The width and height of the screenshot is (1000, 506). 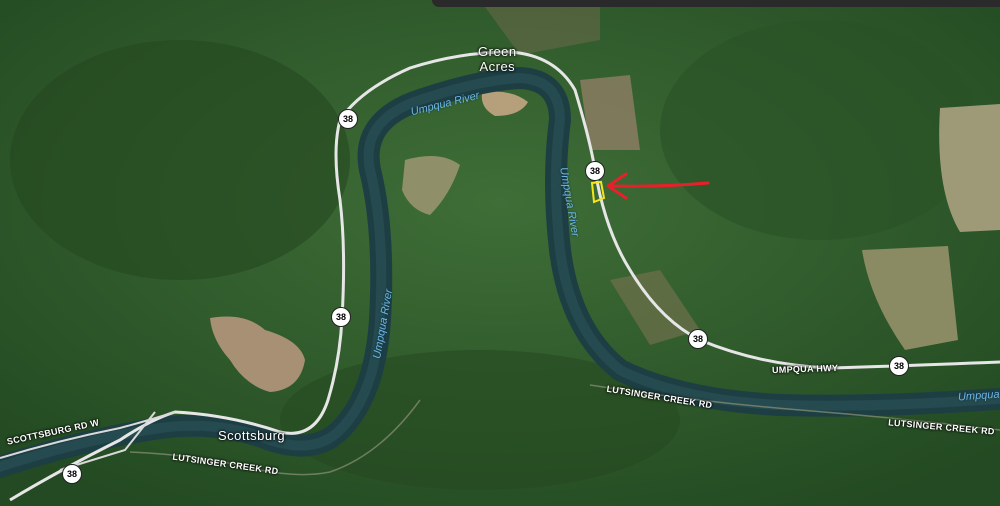 What do you see at coordinates (716, 3) in the screenshot?
I see `top-toolbar-edge` at bounding box center [716, 3].